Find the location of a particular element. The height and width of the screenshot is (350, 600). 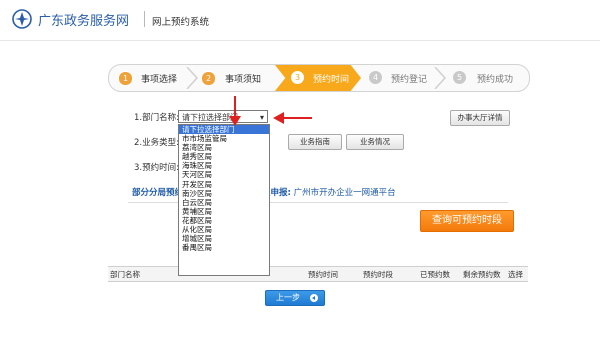

dropdown-option: 从化区局 is located at coordinates (224, 229).